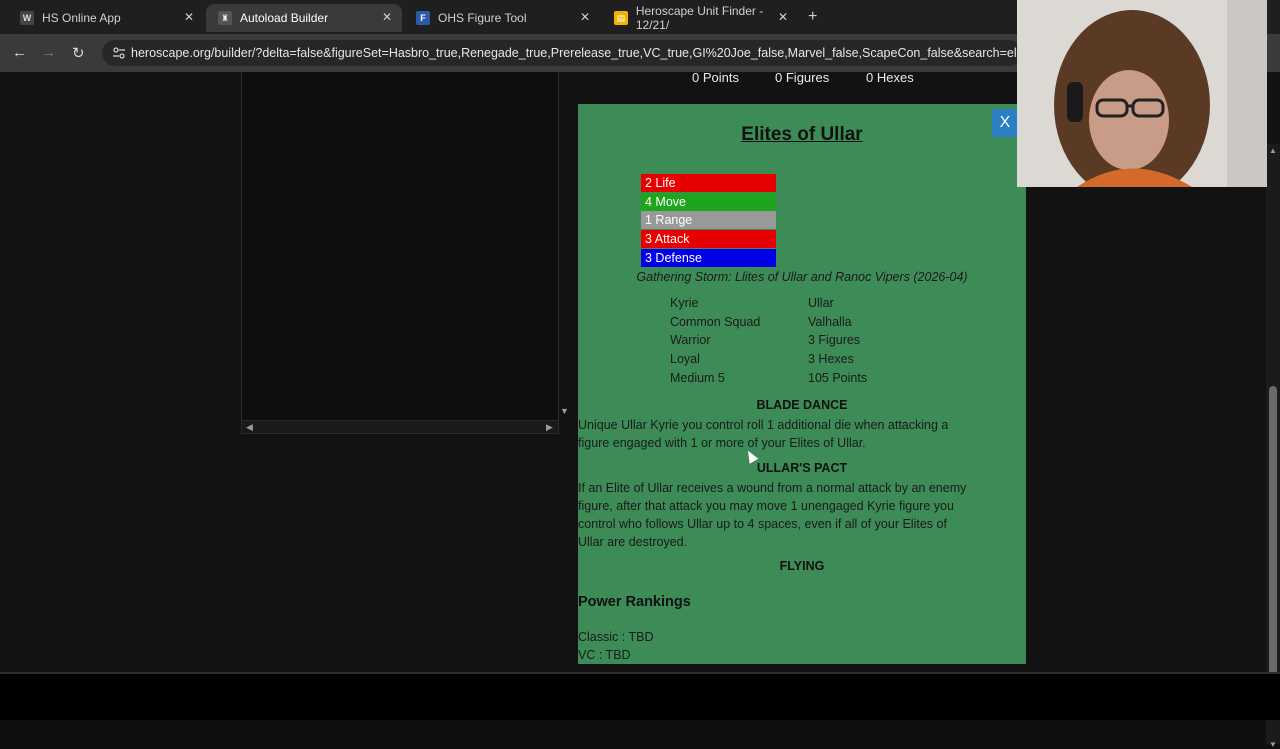 The width and height of the screenshot is (1280, 749). What do you see at coordinates (81, 18) in the screenshot?
I see `tab-label: HS Online App` at bounding box center [81, 18].